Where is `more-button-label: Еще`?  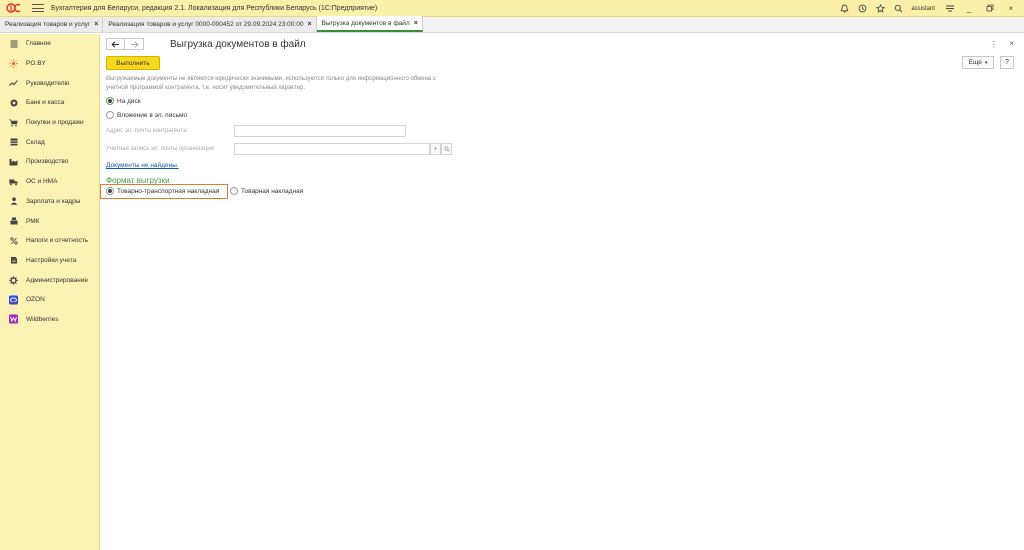
more-button-label: Еще is located at coordinates (975, 62).